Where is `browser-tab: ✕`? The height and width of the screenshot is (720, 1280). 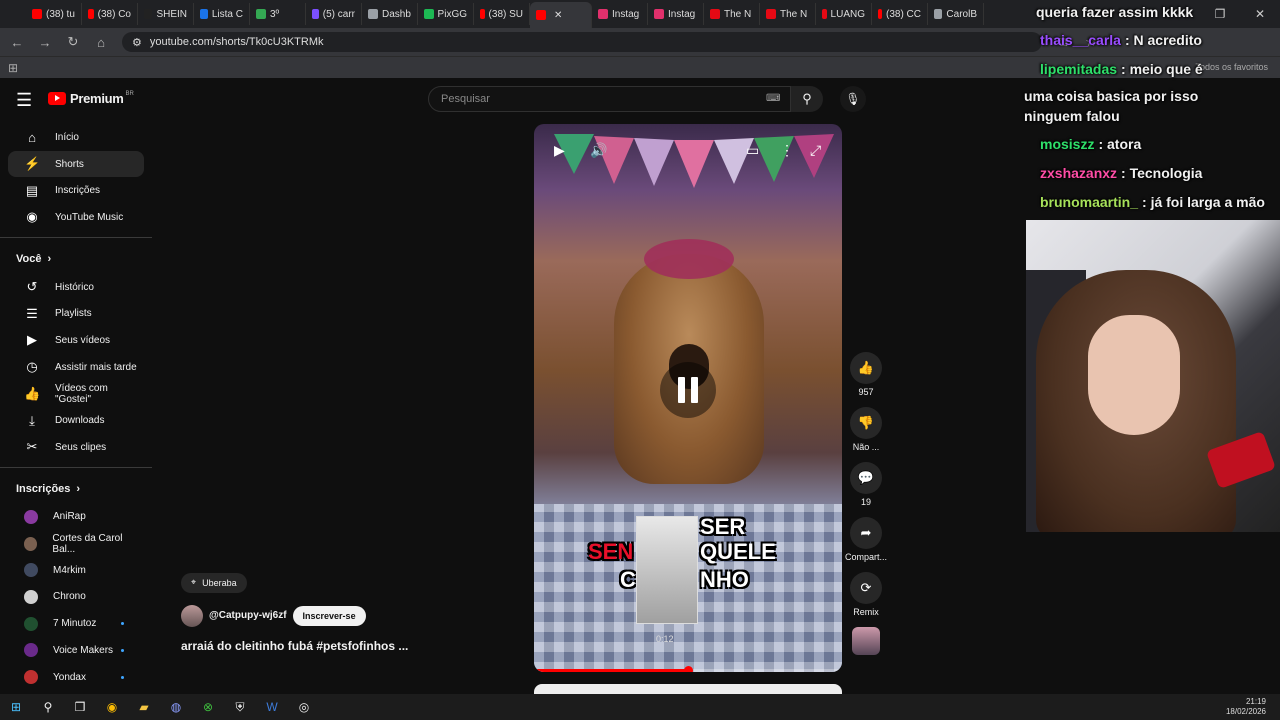
browser-tab: ✕ is located at coordinates (561, 15).